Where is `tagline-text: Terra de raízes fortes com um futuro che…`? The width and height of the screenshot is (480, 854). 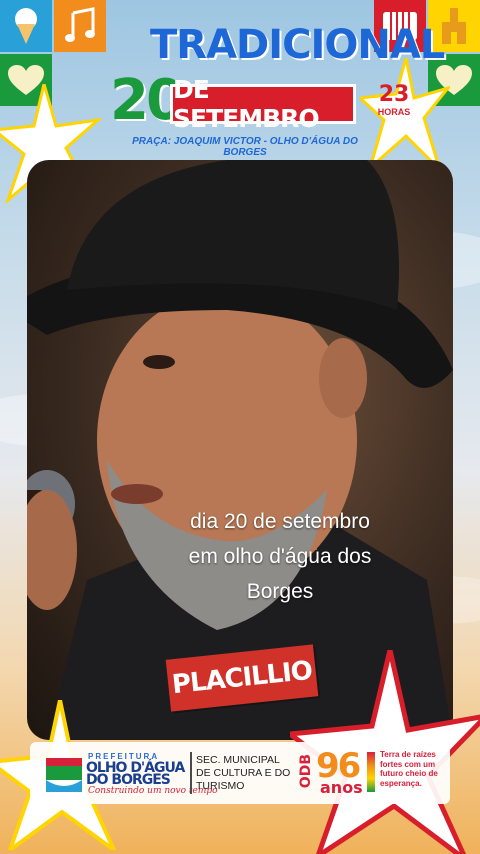 tagline-text: Terra de raízes fortes com um futuro che… is located at coordinates (410, 769).